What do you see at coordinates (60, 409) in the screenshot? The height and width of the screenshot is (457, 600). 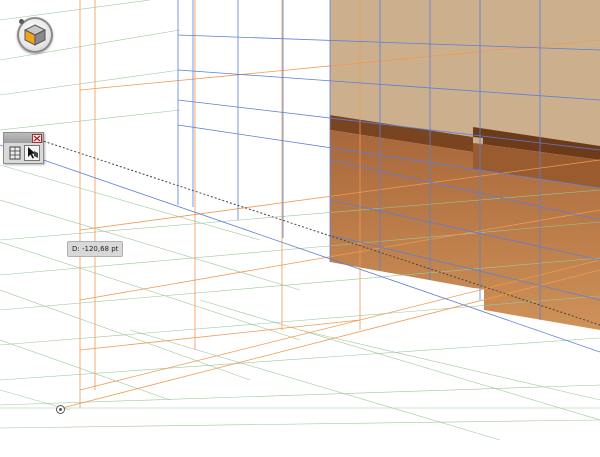 I see `origin-point-marker` at bounding box center [60, 409].